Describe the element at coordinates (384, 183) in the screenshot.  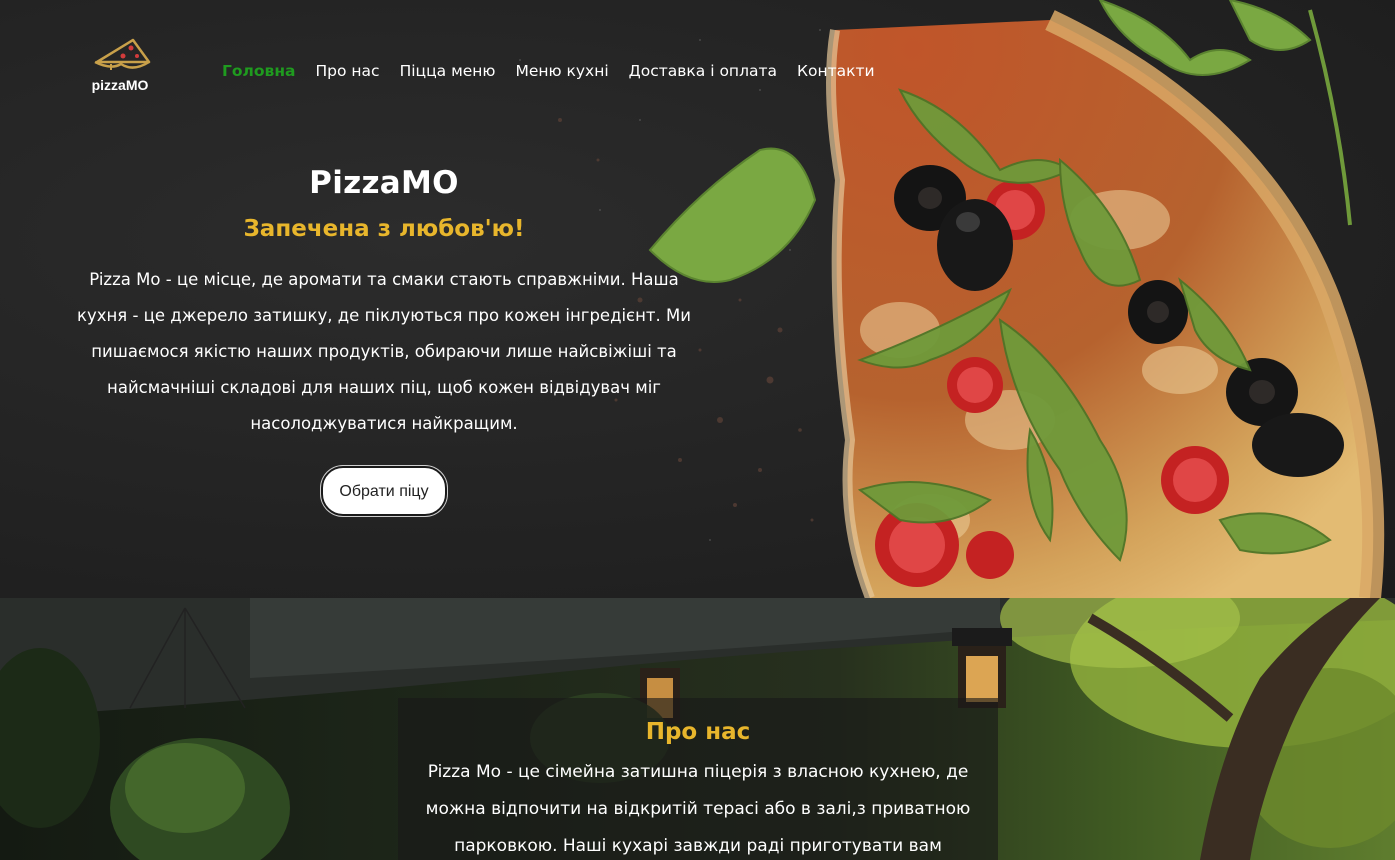
I see `hero-title: PizzaMO` at that location.